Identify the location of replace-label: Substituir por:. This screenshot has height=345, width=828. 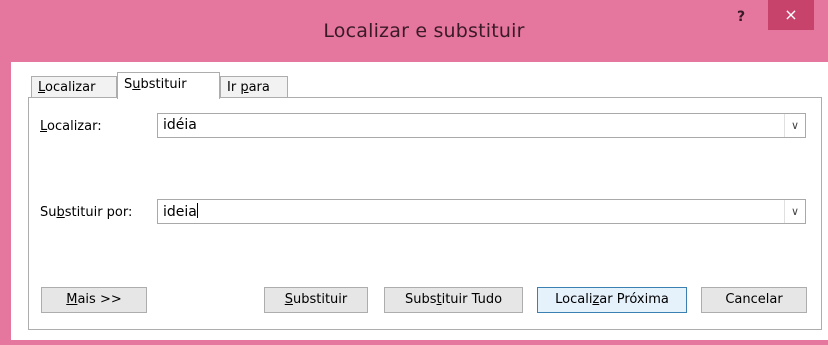
(86, 212).